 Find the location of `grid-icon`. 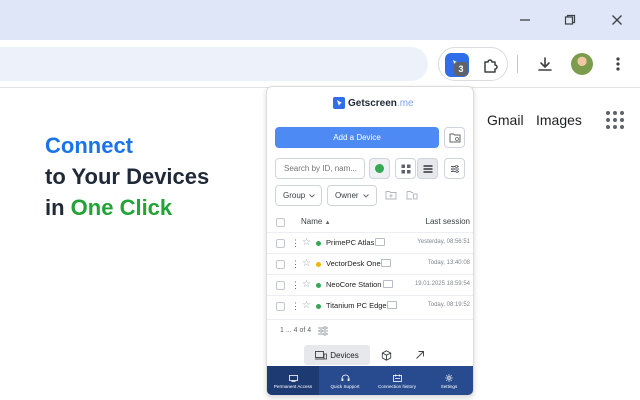

grid-icon is located at coordinates (405, 168).